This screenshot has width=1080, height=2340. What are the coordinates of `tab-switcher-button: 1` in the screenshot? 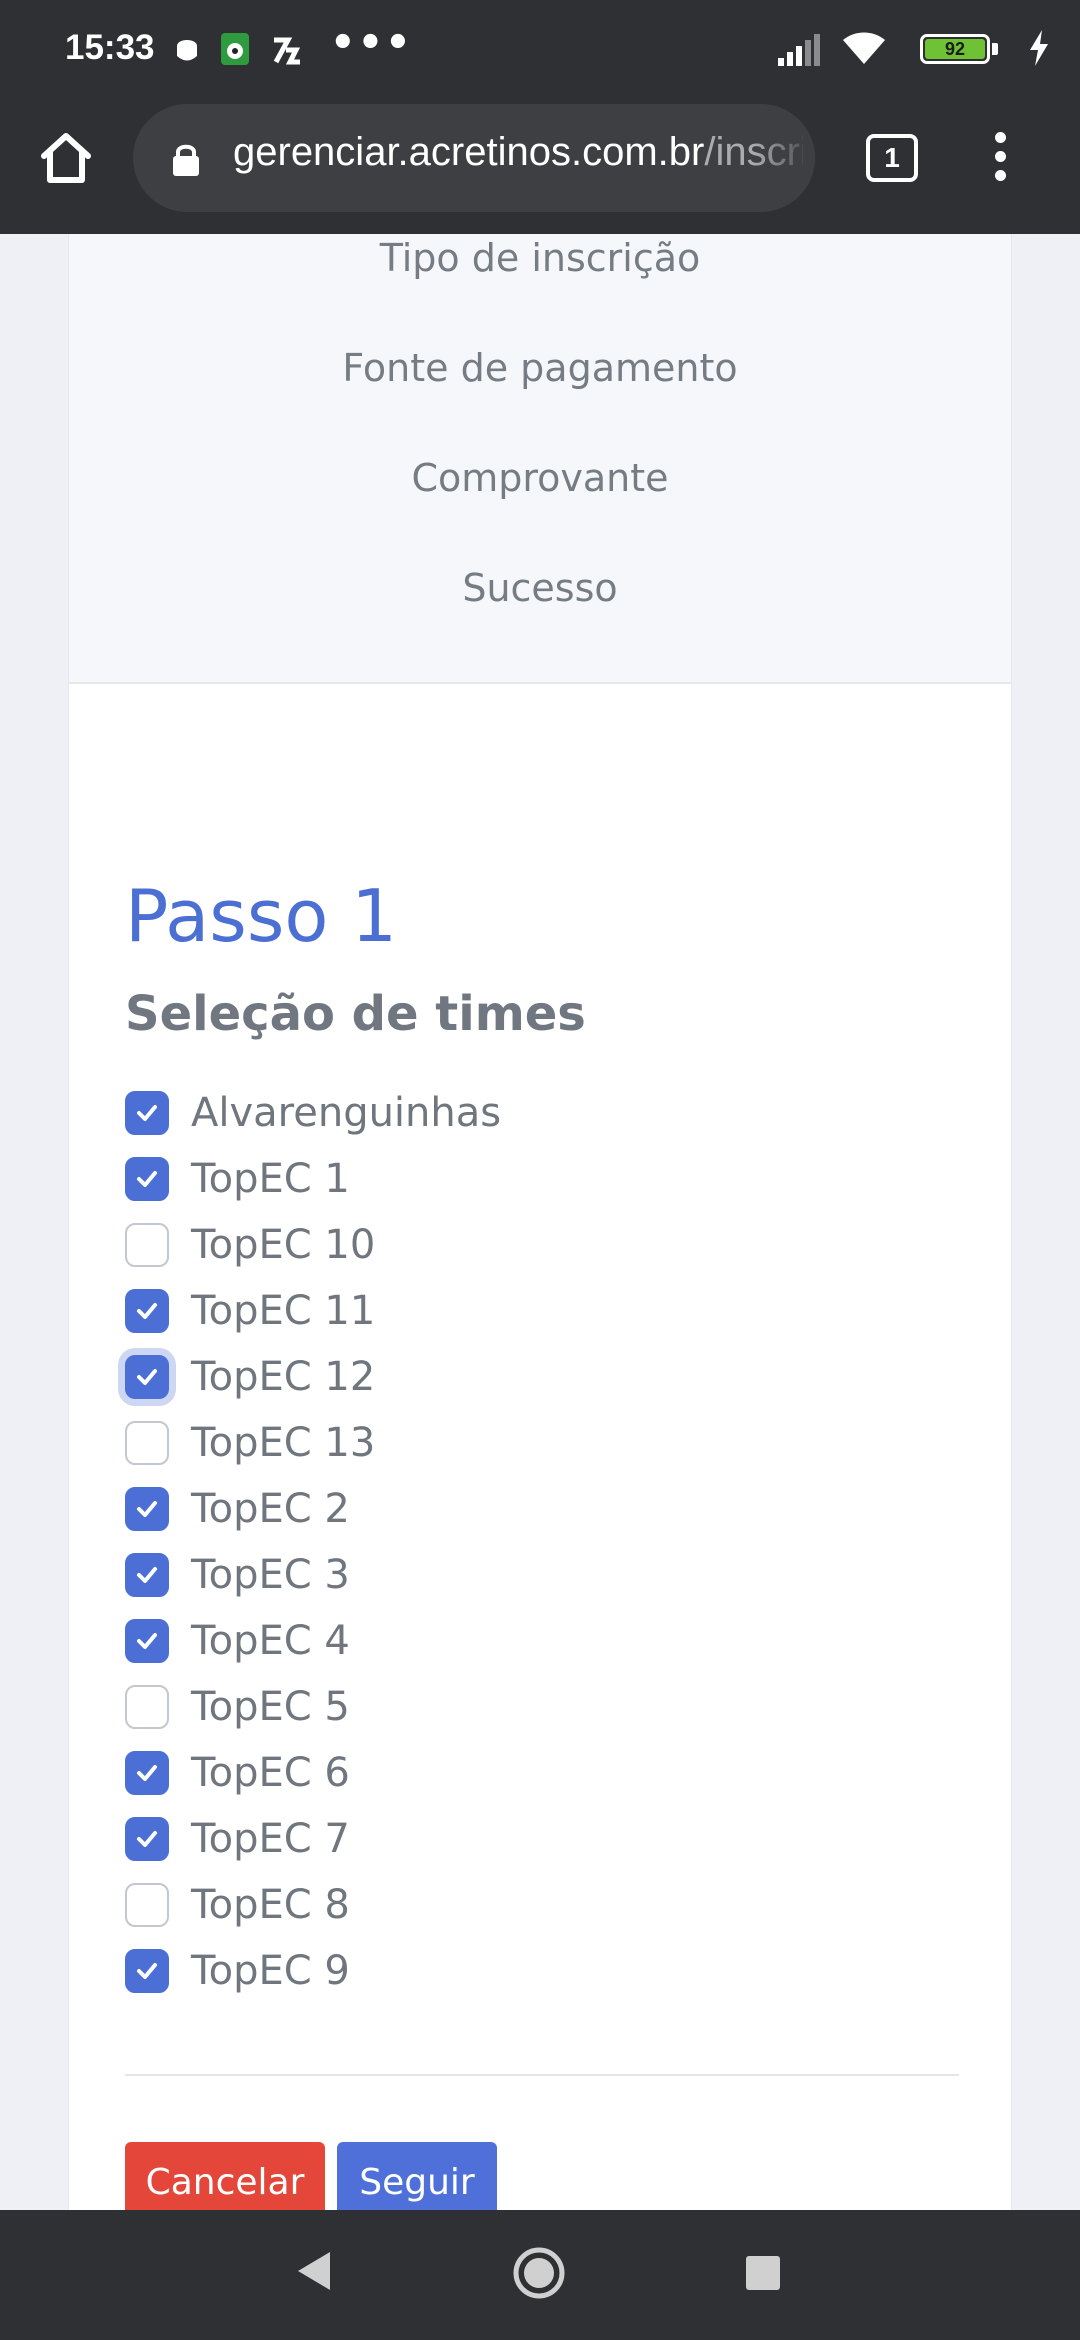 It's located at (892, 158).